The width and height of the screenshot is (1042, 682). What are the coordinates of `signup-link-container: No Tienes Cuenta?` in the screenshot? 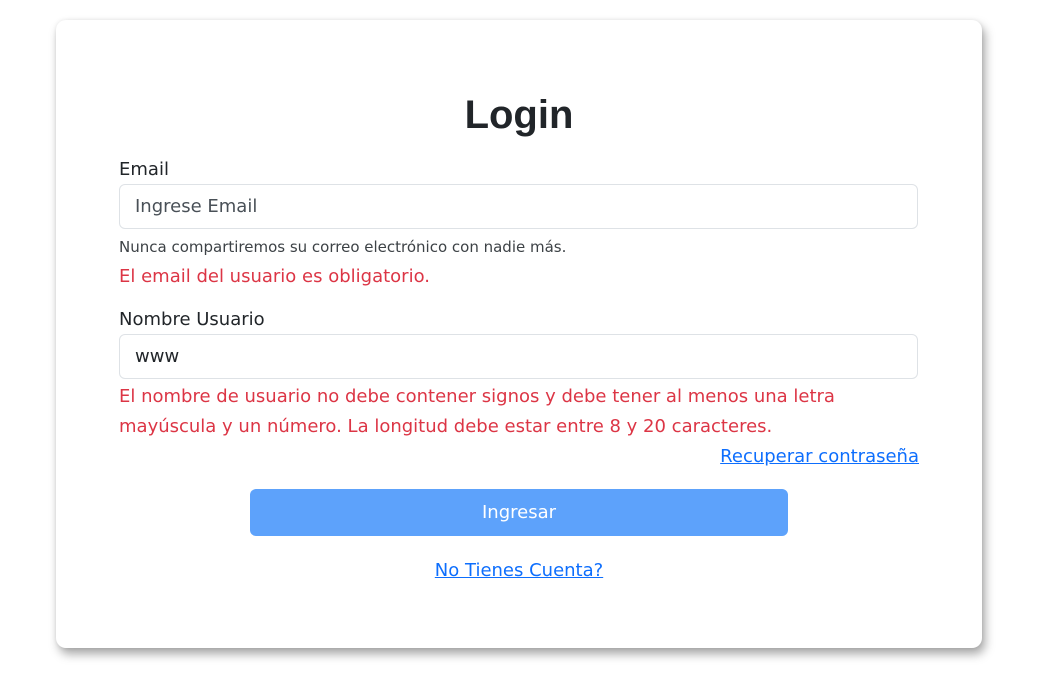 It's located at (519, 571).